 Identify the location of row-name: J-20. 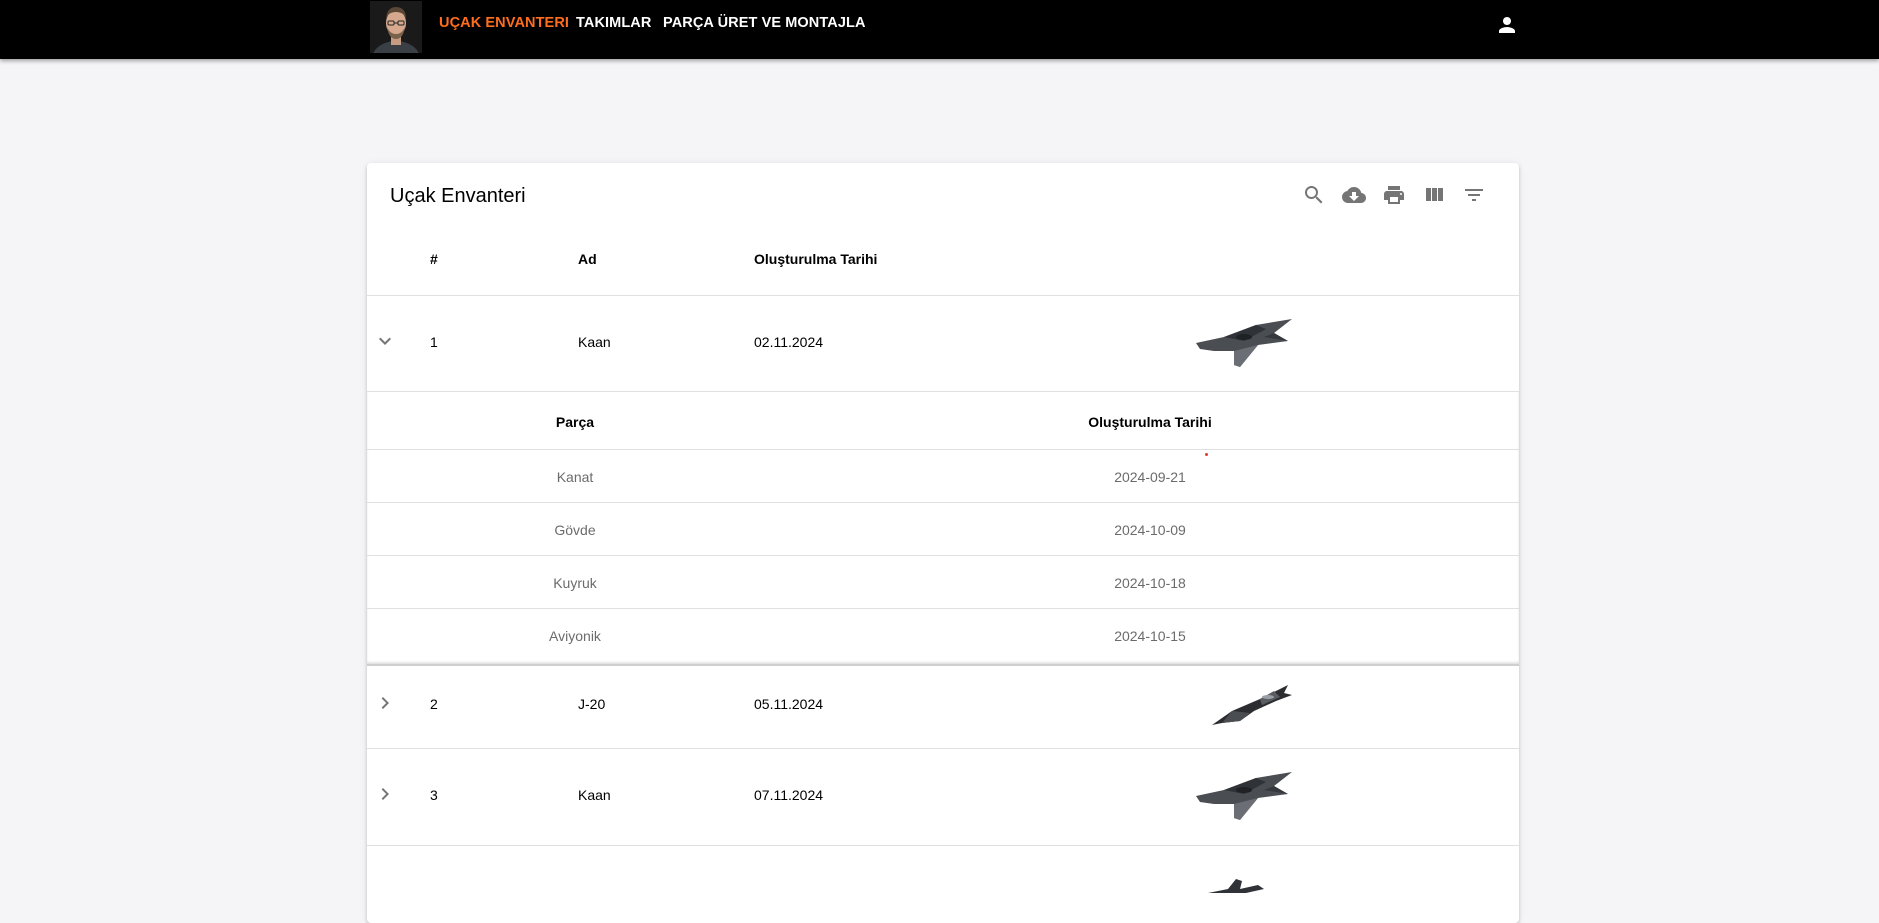
(592, 704).